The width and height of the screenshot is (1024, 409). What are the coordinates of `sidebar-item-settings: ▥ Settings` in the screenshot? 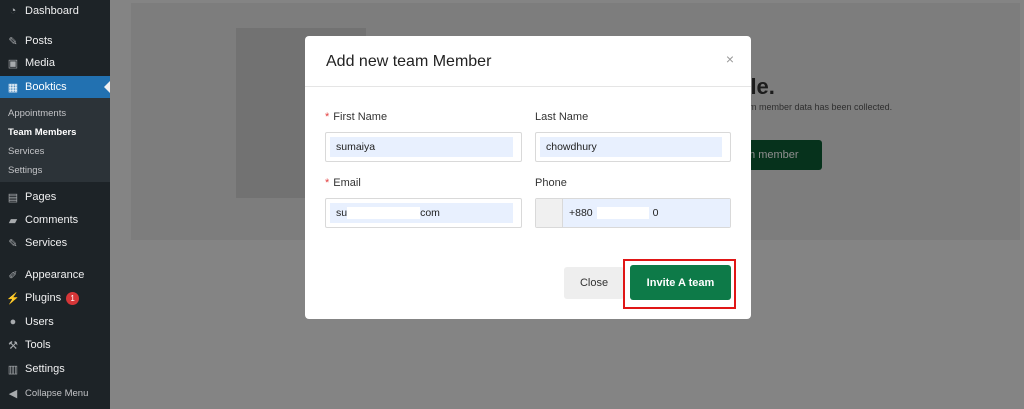 It's located at (55, 369).